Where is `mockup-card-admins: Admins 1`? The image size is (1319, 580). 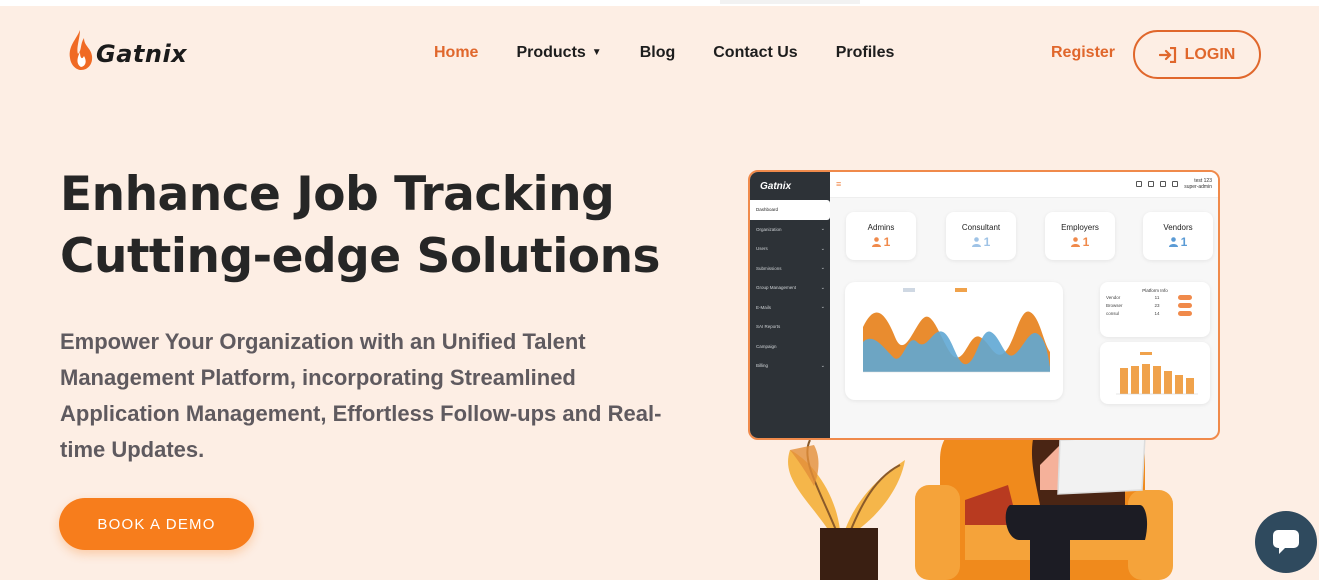
mockup-card-admins: Admins 1 is located at coordinates (881, 236).